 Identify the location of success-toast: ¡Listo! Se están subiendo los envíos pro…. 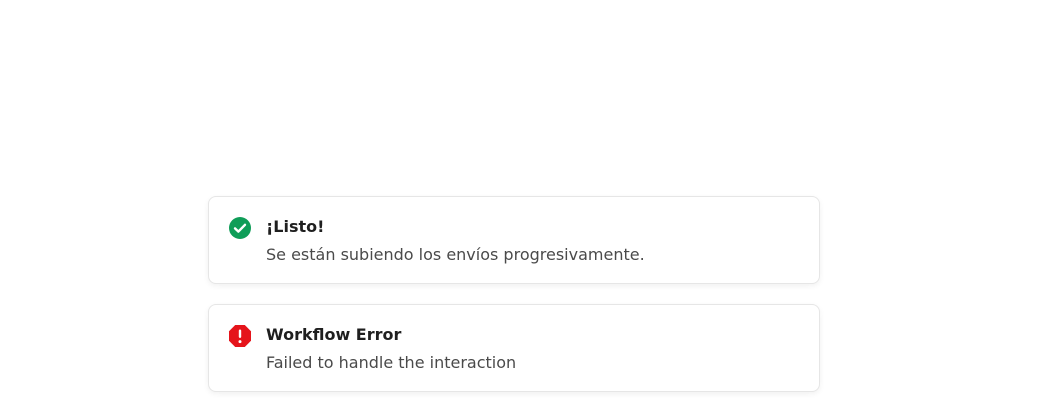
(514, 240).